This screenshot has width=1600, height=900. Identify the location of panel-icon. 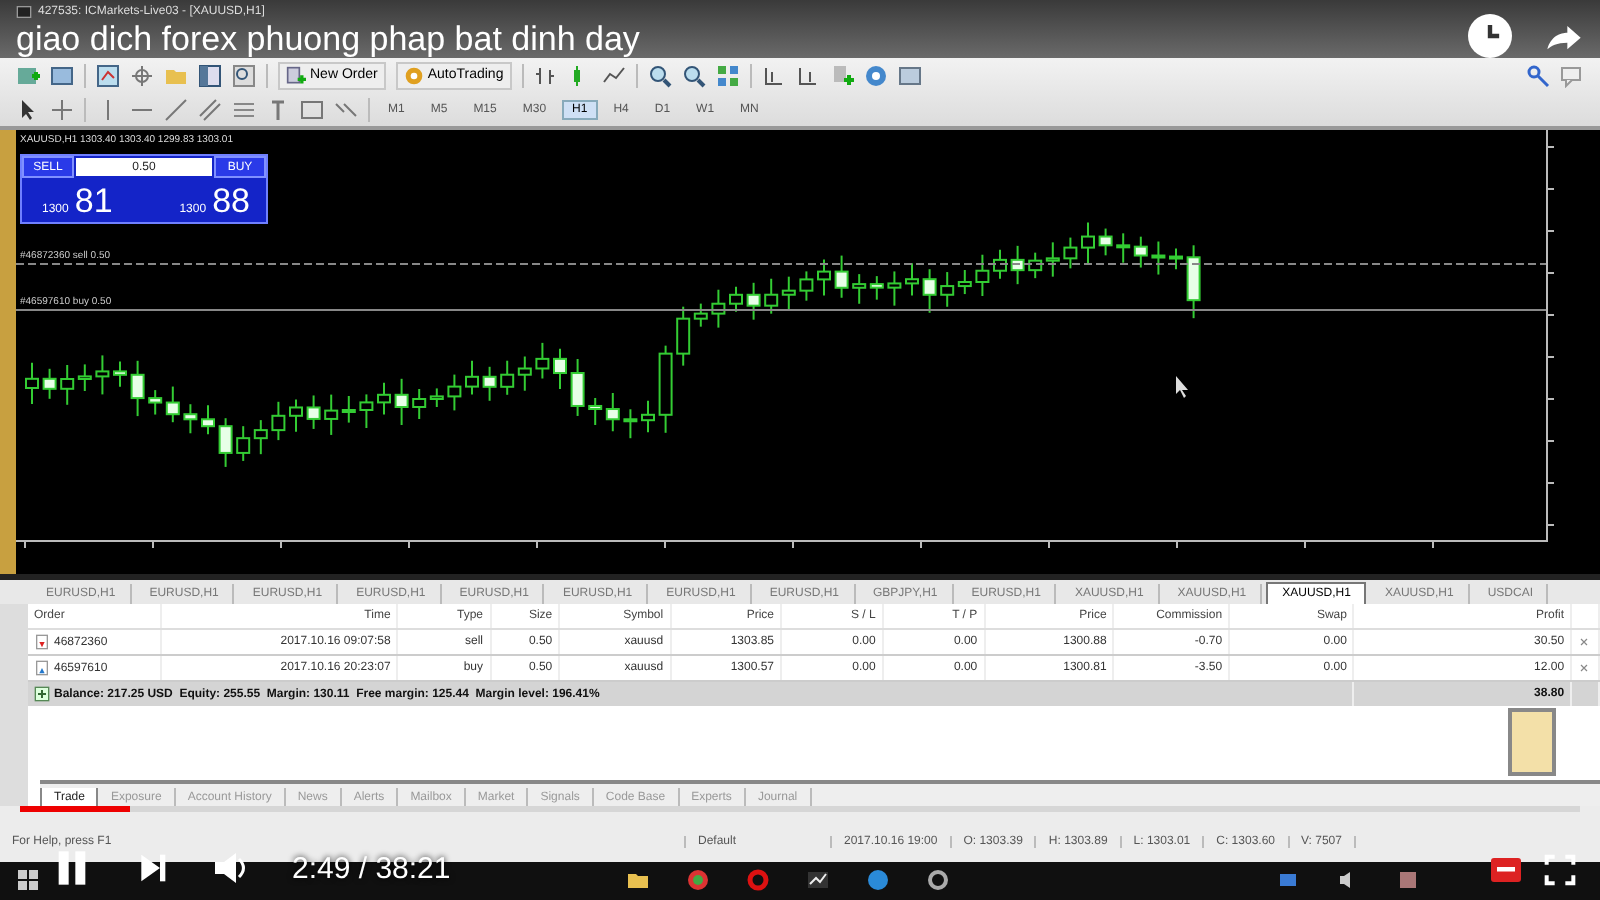
(210, 75).